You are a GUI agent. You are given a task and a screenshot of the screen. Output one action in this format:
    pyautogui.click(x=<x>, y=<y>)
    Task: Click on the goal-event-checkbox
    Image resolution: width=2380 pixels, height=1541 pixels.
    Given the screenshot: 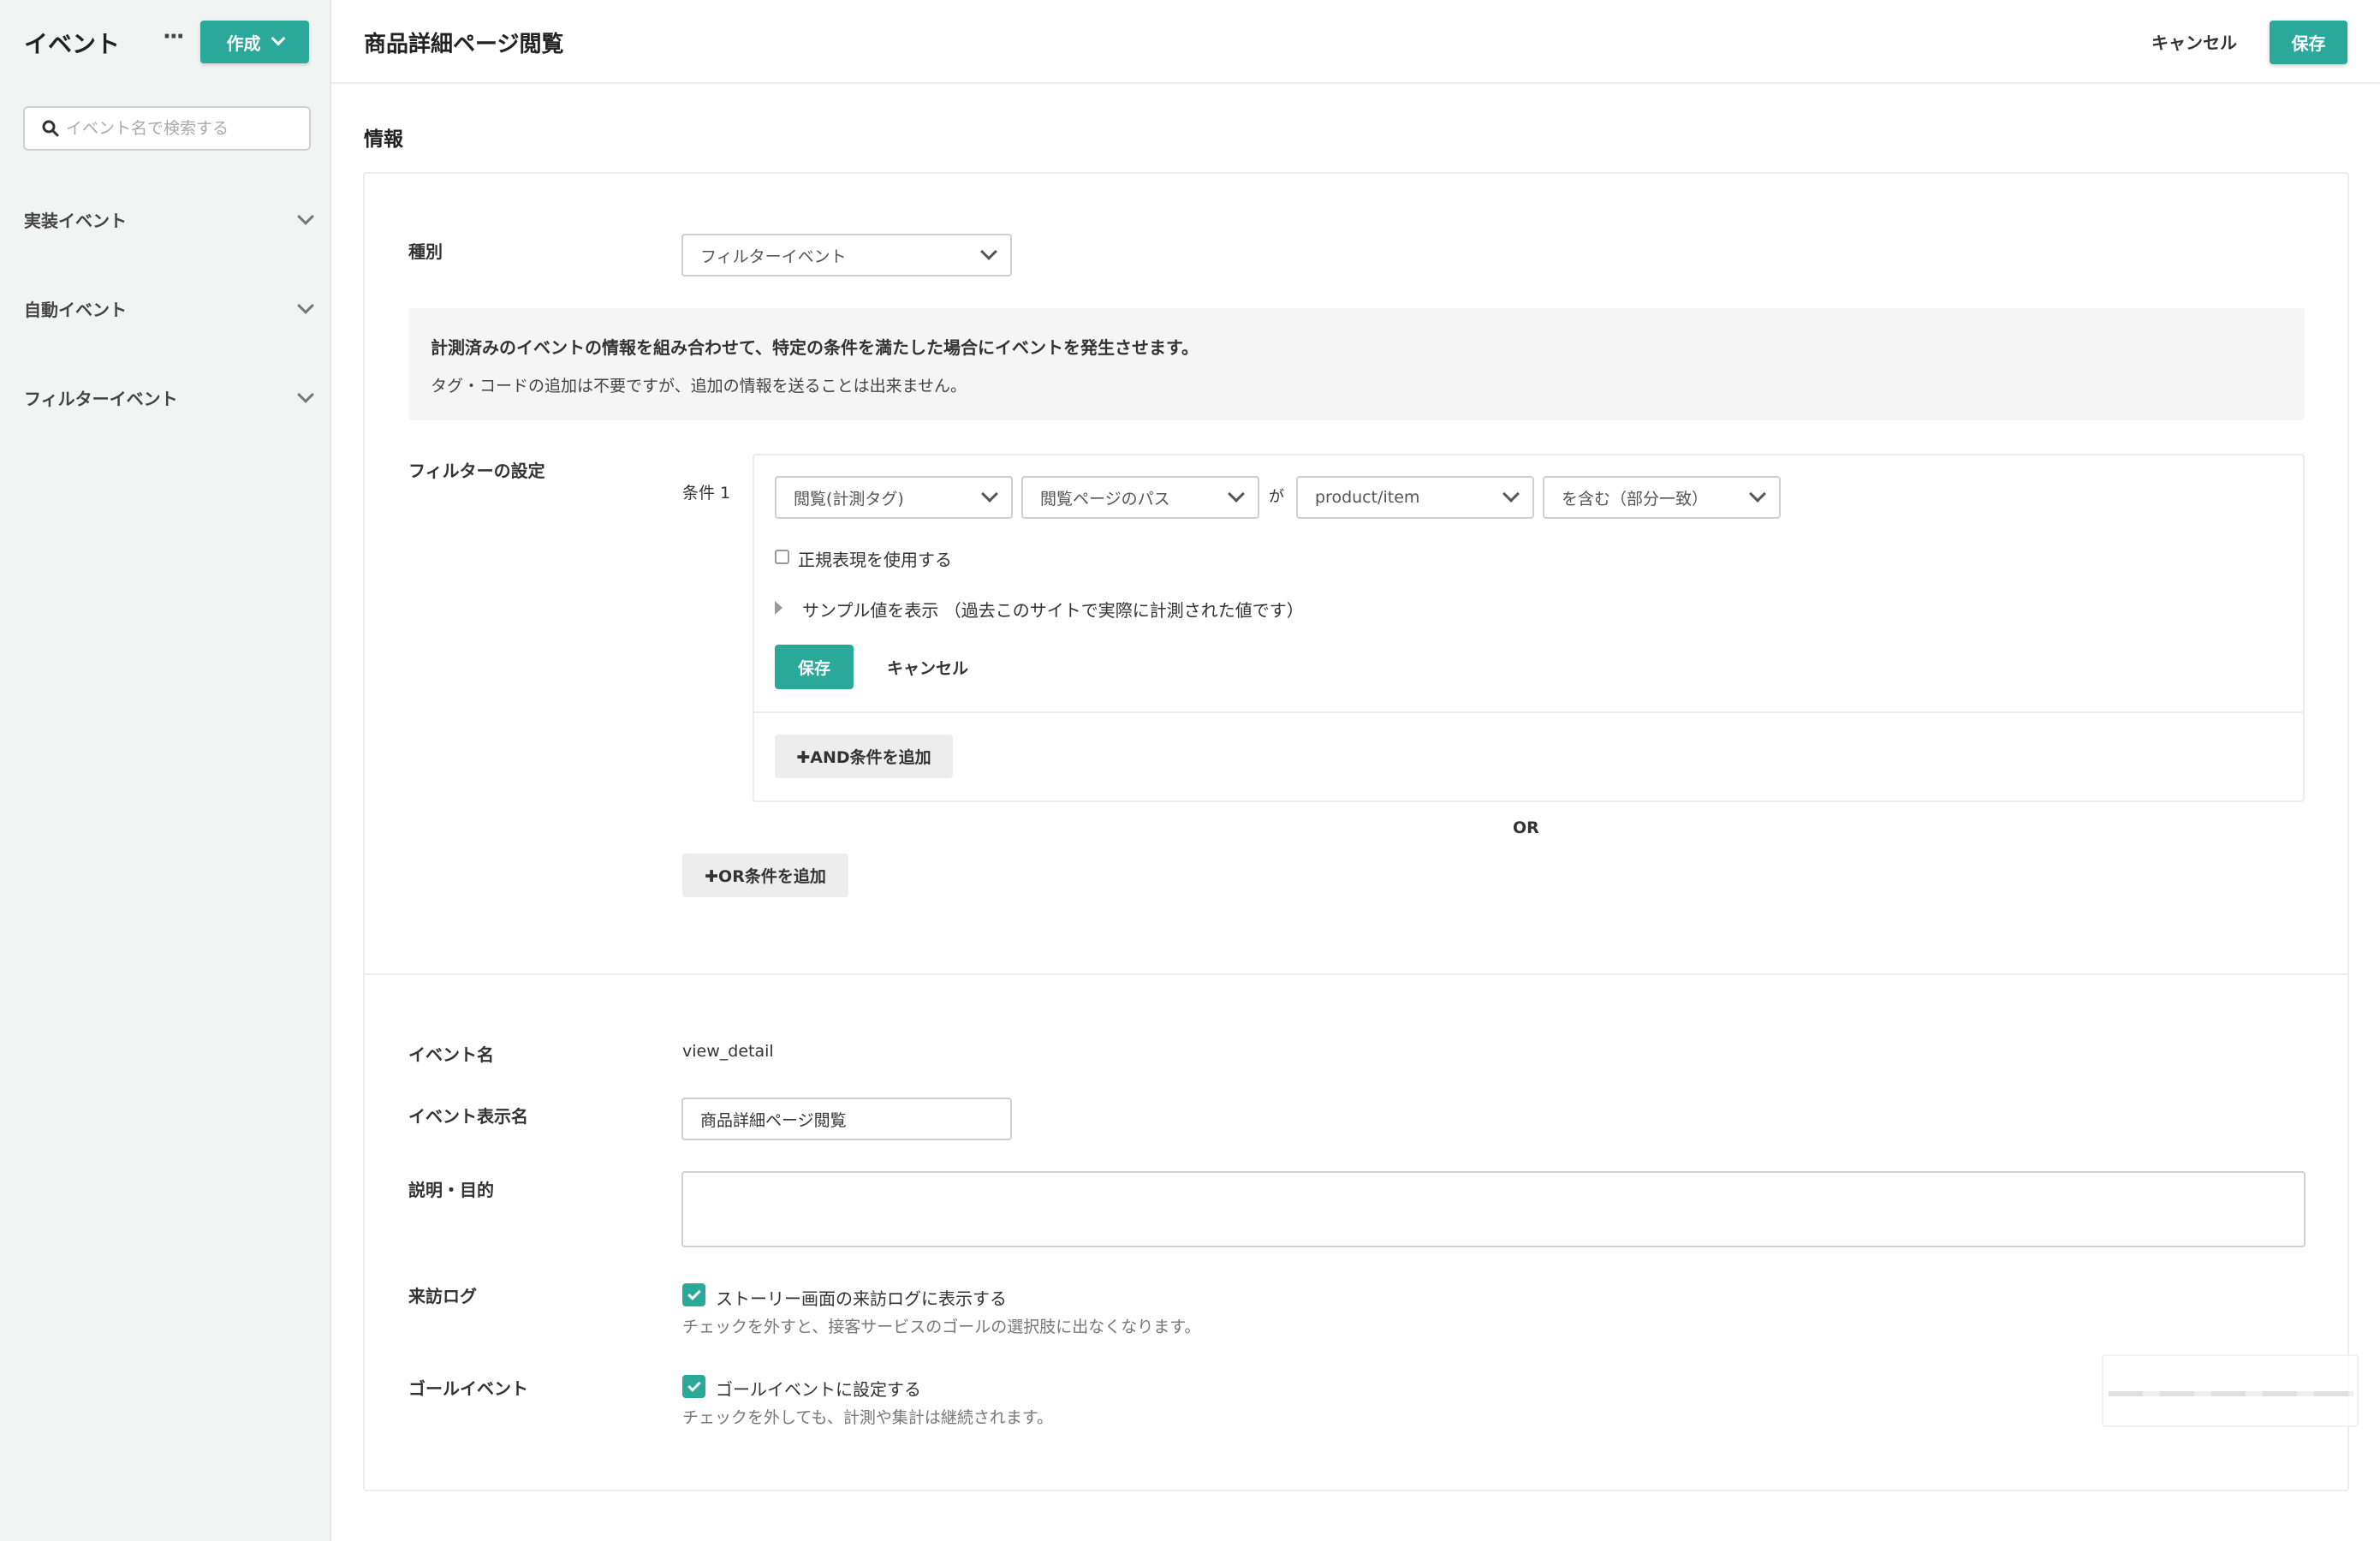 What is the action you would take?
    pyautogui.click(x=693, y=1386)
    